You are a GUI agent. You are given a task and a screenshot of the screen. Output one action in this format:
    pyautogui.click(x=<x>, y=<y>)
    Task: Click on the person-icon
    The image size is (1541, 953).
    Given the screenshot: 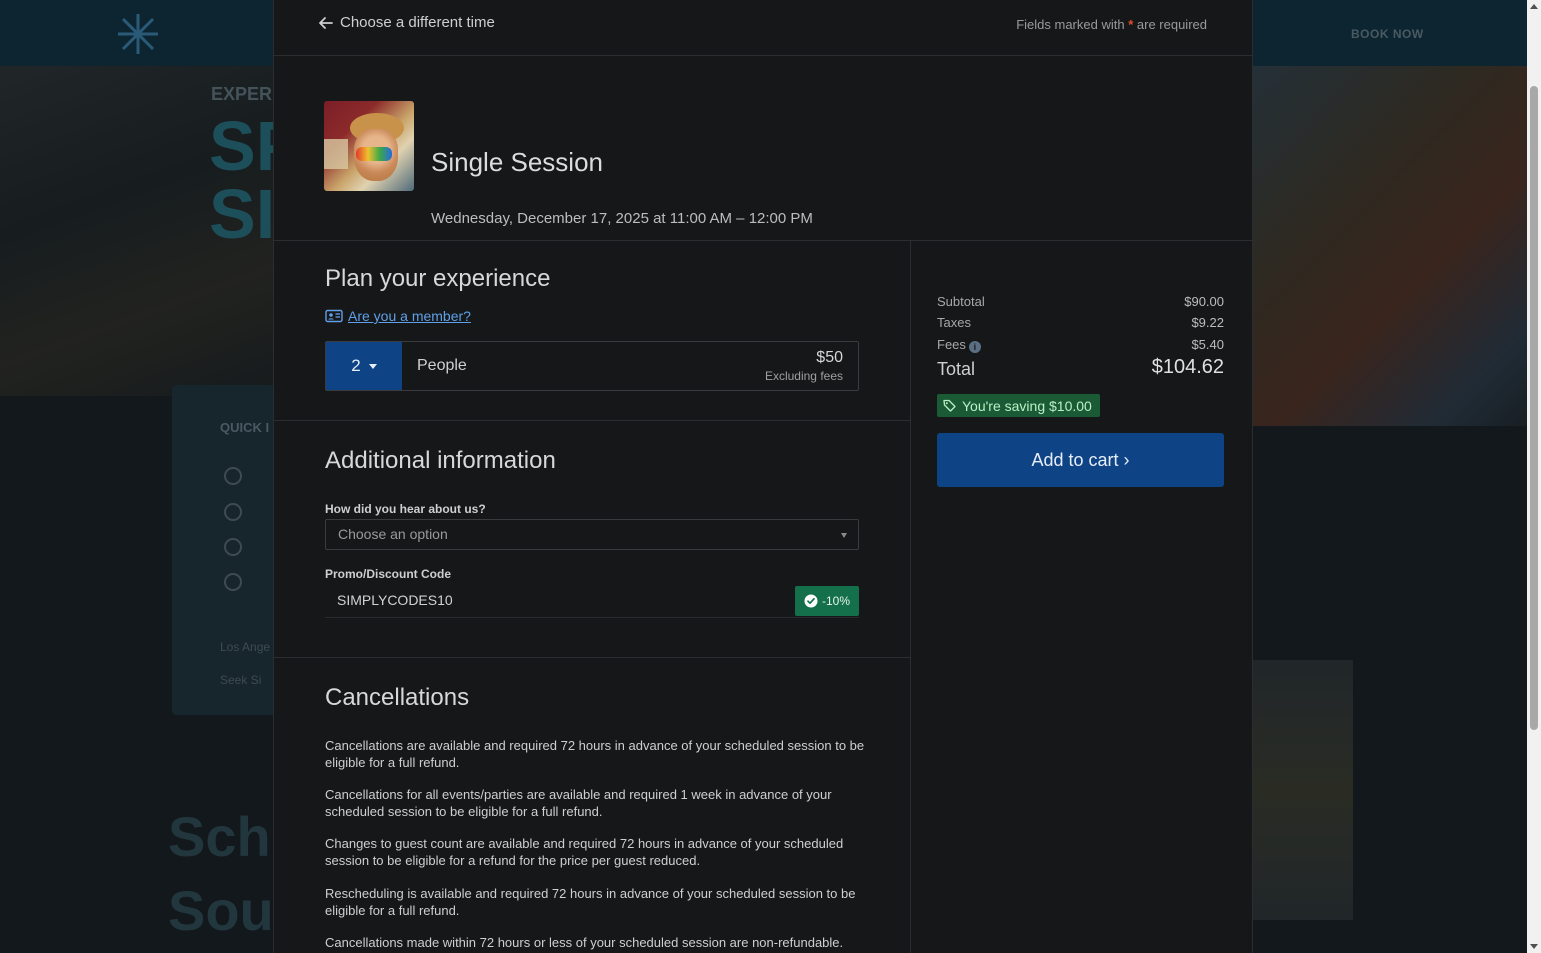 What is the action you would take?
    pyautogui.click(x=233, y=476)
    